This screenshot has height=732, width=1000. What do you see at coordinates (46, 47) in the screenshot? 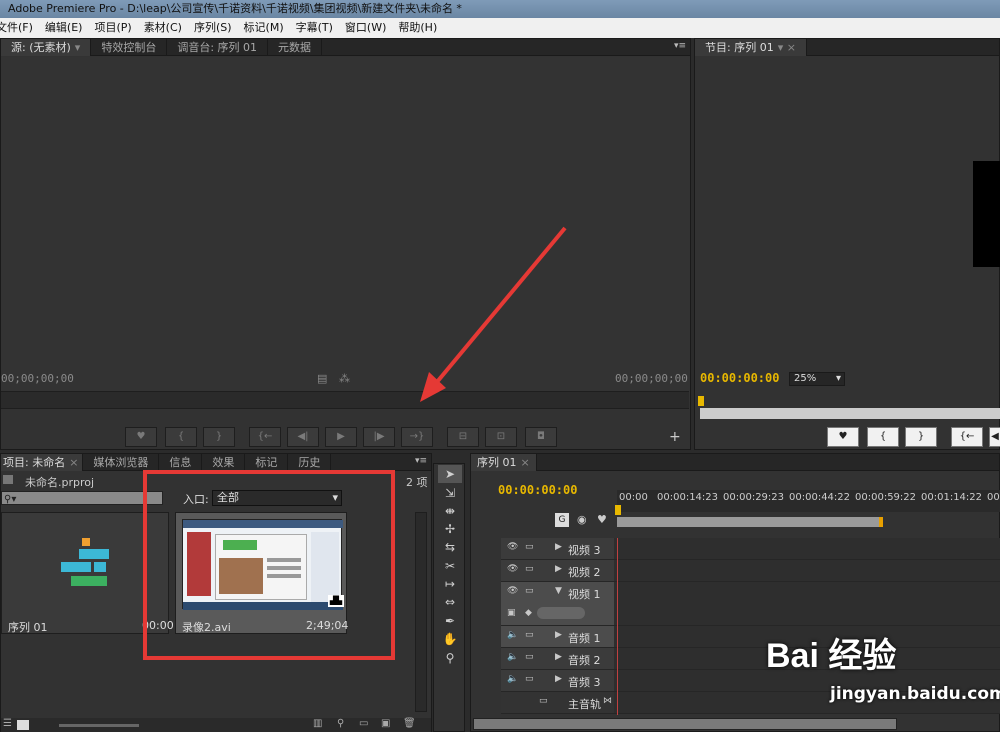
I see `tab-source: 源: (无素材) ▾` at bounding box center [46, 47].